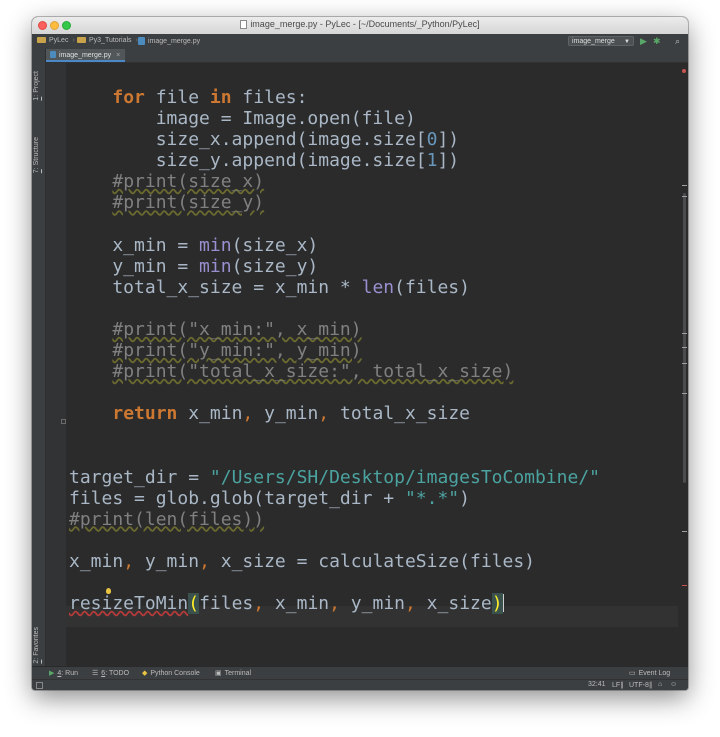 Image resolution: width=720 pixels, height=737 pixels. Describe the element at coordinates (36, 86) in the screenshot. I see `project-tool-button: 1: Project` at that location.